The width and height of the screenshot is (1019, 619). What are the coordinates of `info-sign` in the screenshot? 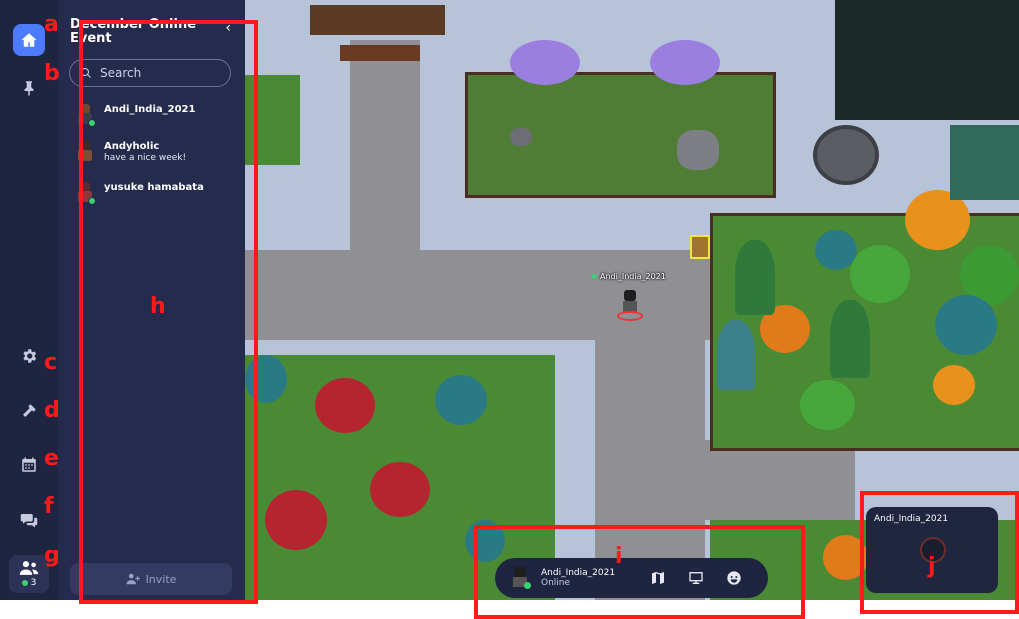 It's located at (700, 247).